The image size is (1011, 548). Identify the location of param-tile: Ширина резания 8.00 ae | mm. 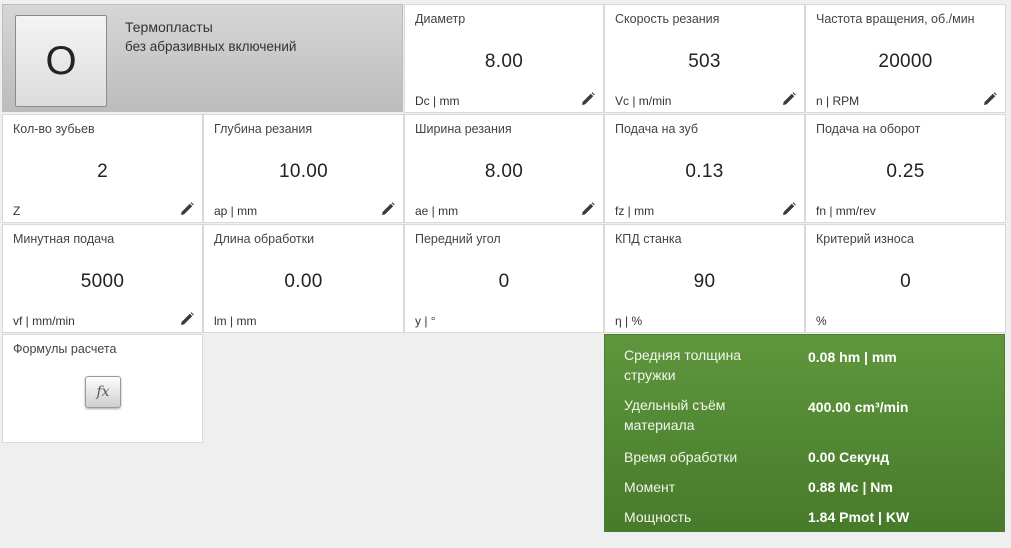
(504, 168).